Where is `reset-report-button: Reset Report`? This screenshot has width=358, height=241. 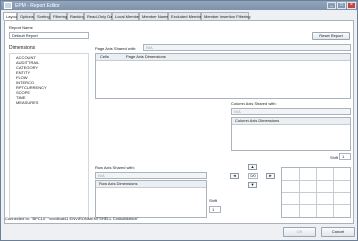 reset-report-button: Reset Report is located at coordinates (331, 36).